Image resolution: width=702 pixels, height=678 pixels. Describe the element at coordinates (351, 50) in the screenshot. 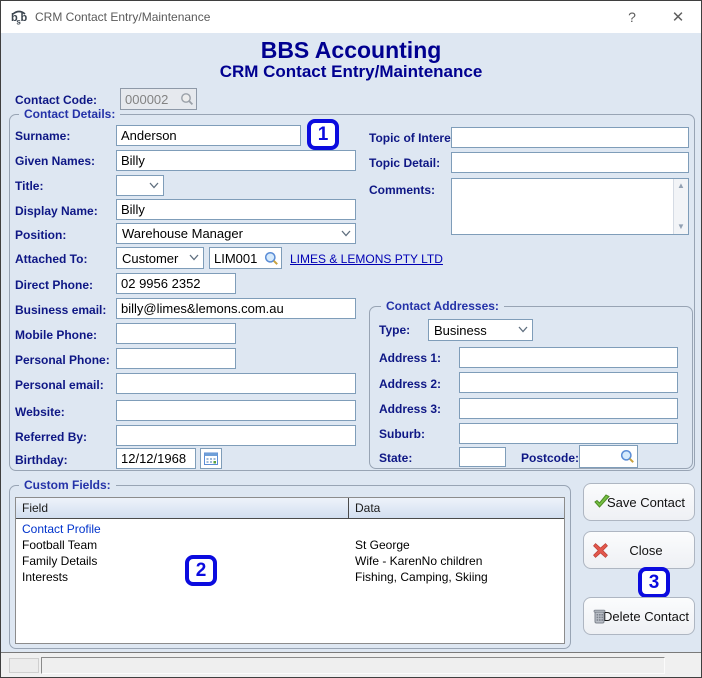

I see `app-title: BBS Accounting` at that location.